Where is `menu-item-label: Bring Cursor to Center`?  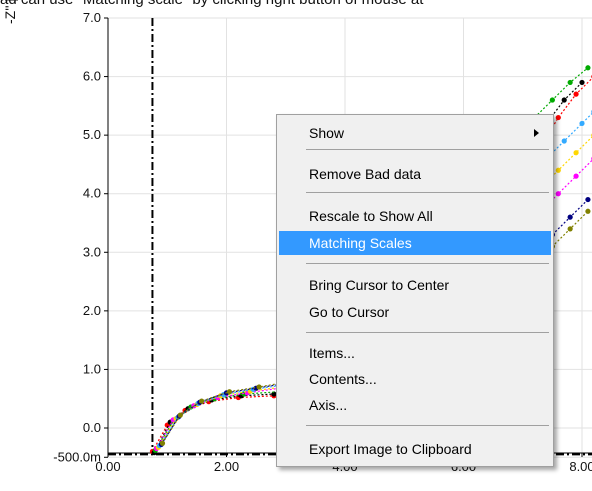
menu-item-label: Bring Cursor to Center is located at coordinates (379, 285).